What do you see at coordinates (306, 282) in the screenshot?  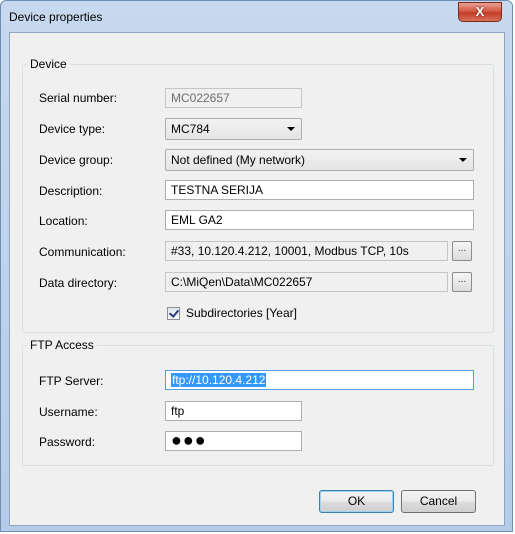 I see `data-directory-field: C:\MiQen\Data\MC022657` at bounding box center [306, 282].